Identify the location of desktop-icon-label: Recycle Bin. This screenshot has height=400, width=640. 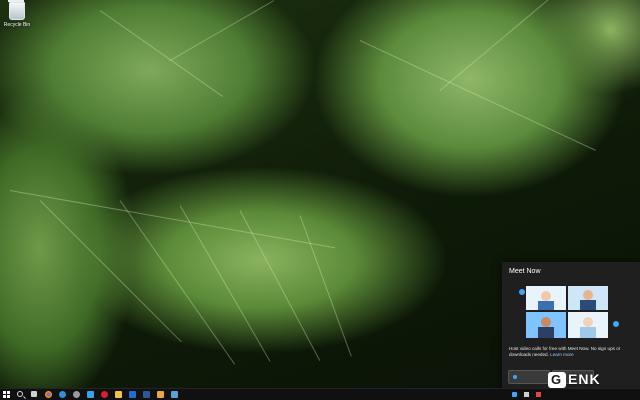
(17, 25).